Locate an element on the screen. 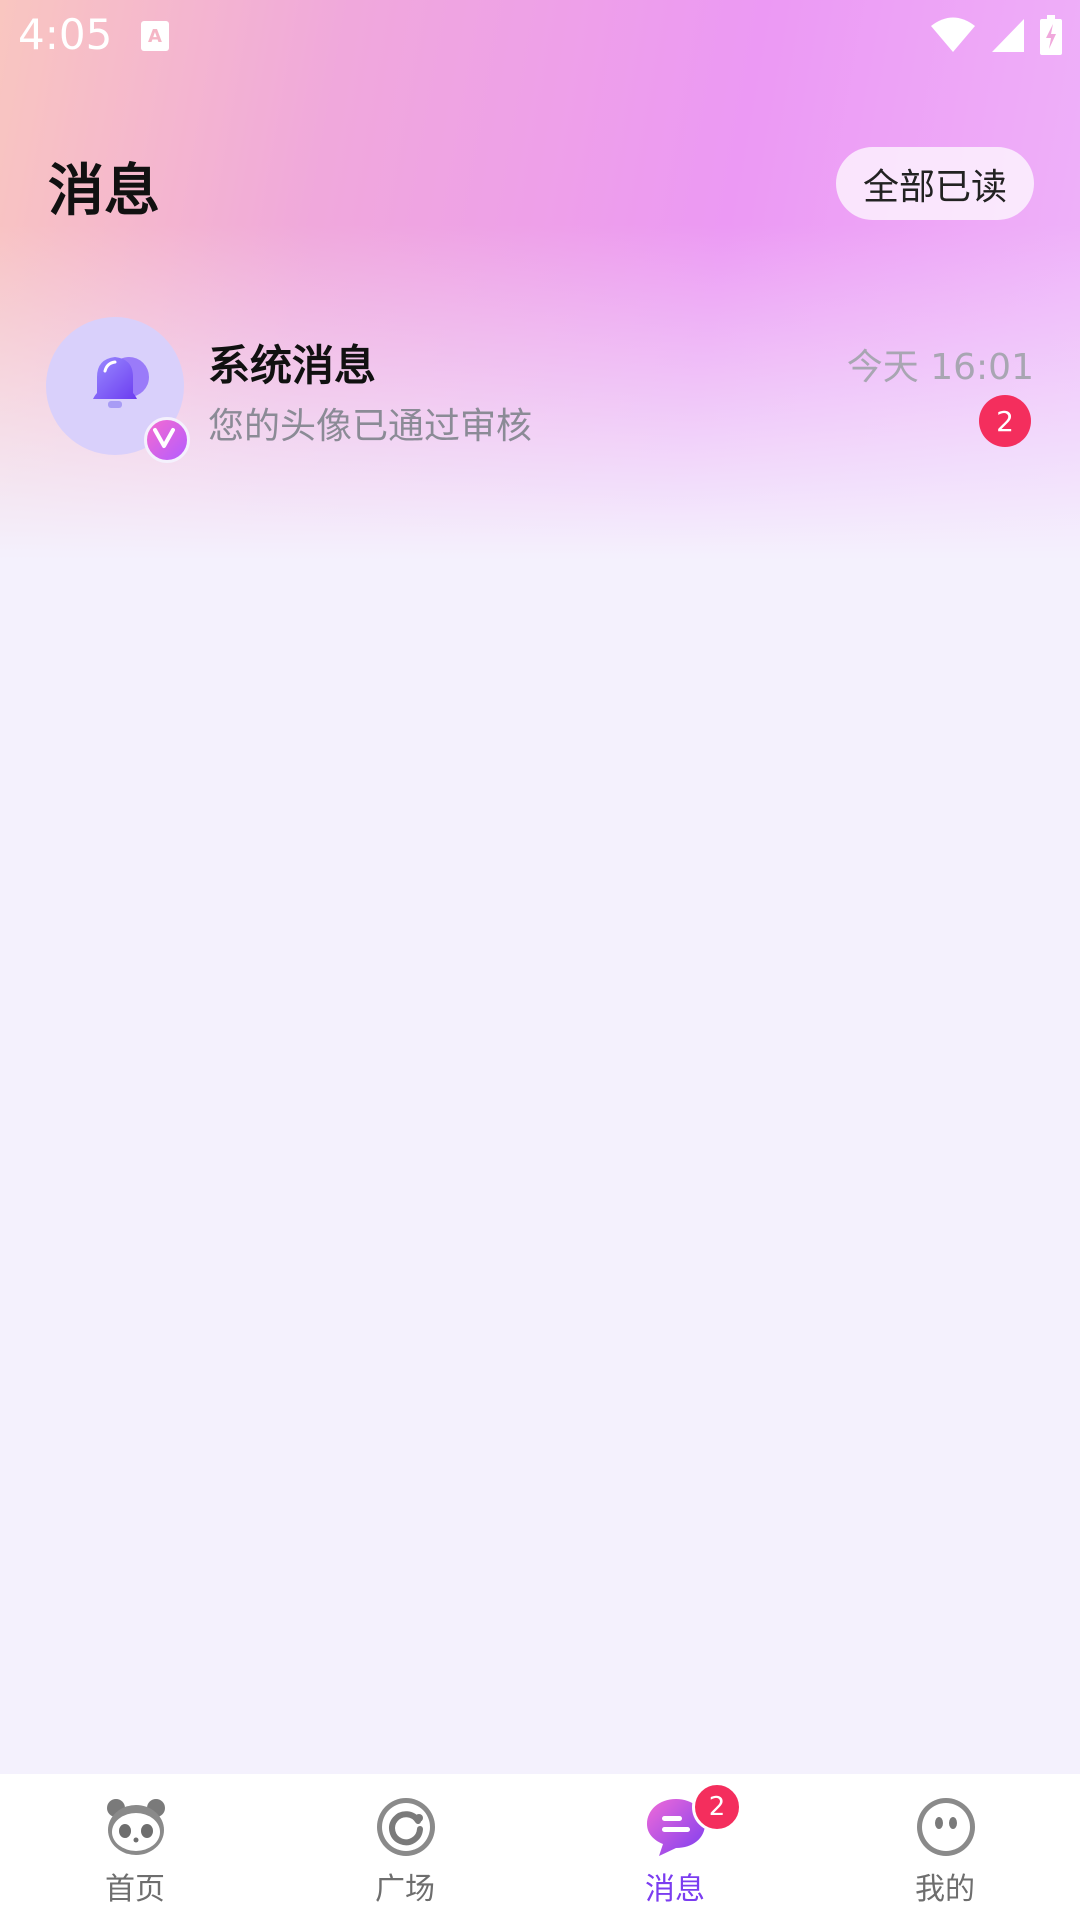 Image resolution: width=1080 pixels, height=1920 pixels. nav-label-mine: 我的 is located at coordinates (945, 1889).